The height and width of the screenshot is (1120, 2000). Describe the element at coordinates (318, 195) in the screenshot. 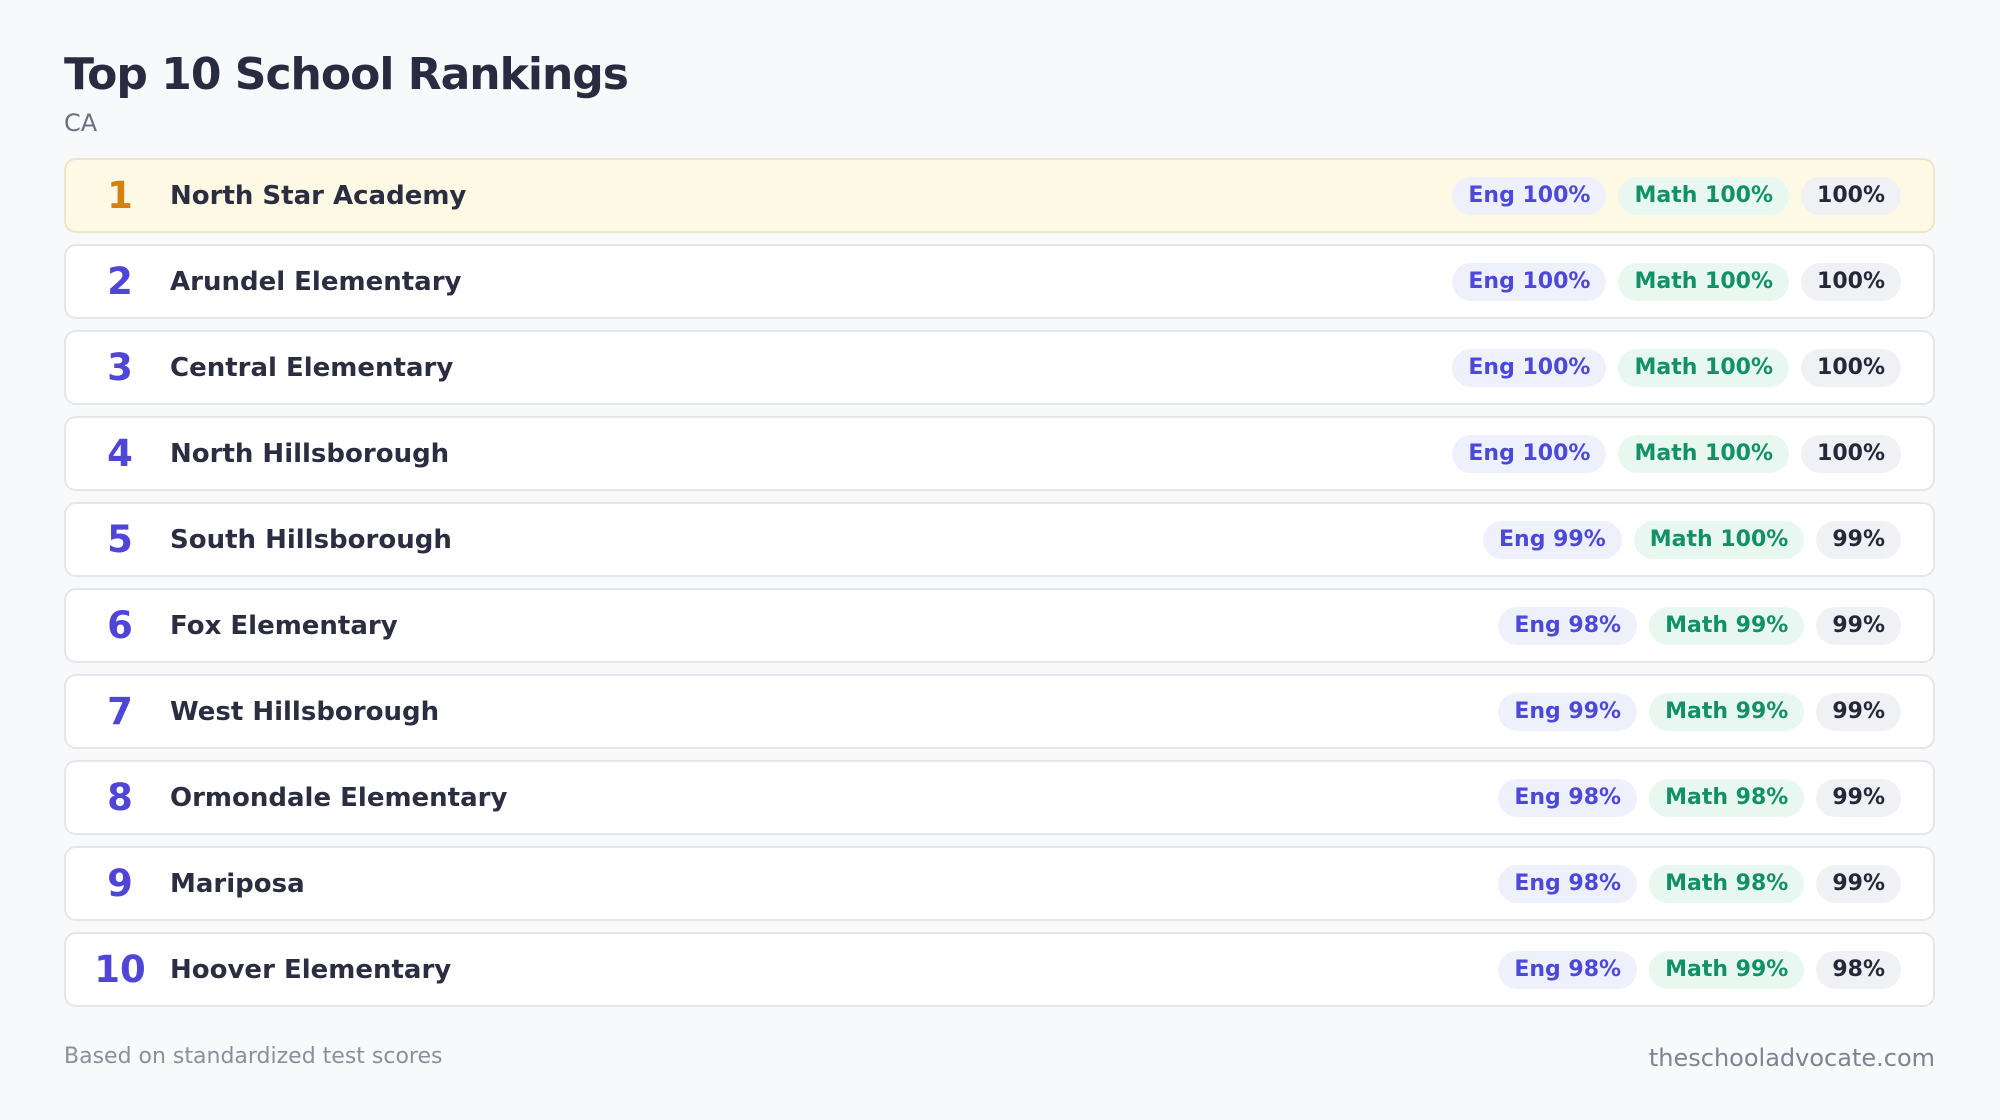

I see `school-name: North Star Academy` at that location.